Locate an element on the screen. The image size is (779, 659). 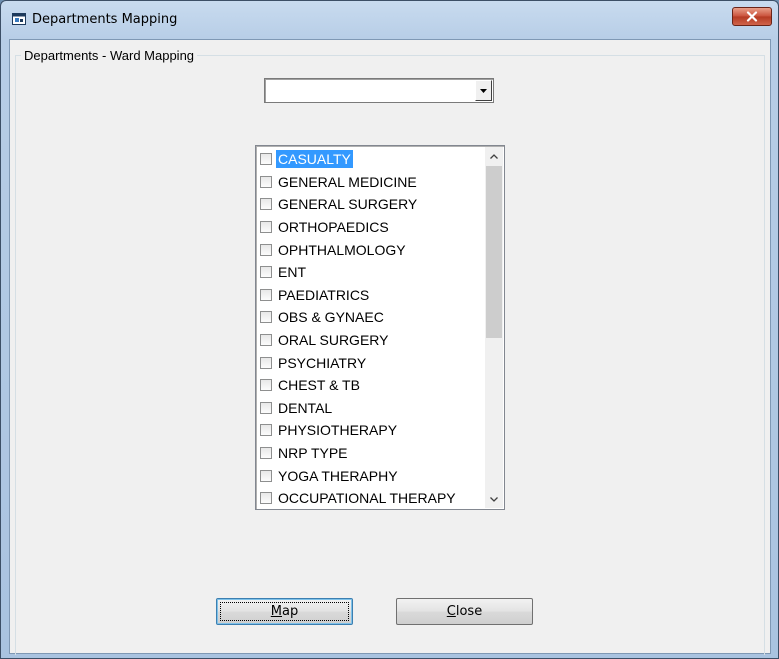
department-list-item: PHYSIOTHERAPY is located at coordinates (371, 430).